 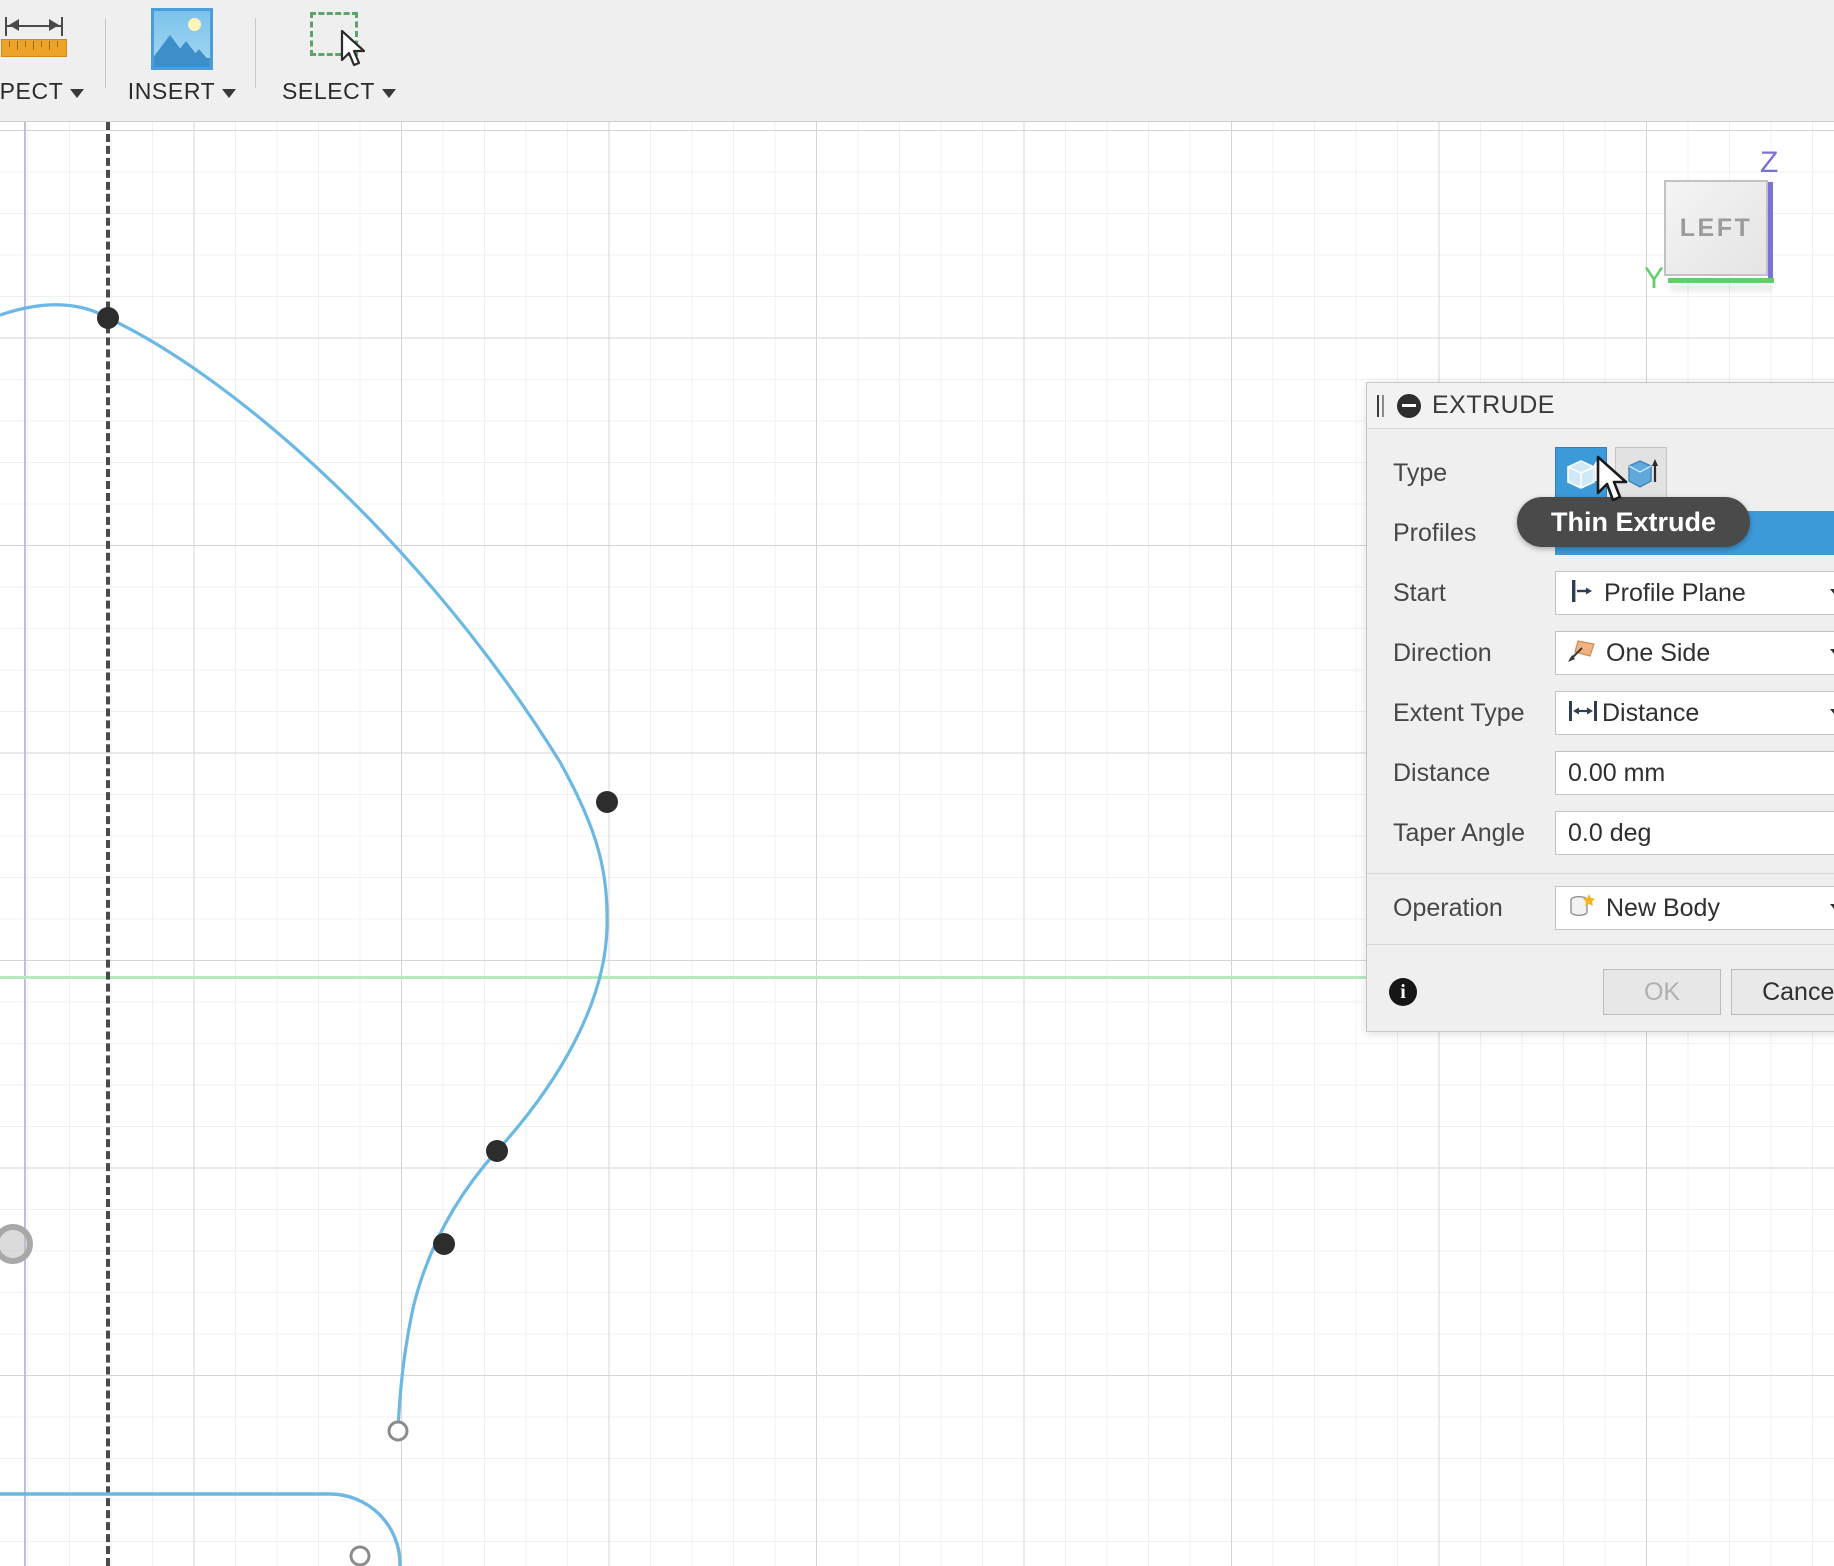 I want to click on operation-label: Operation, so click(x=1448, y=907).